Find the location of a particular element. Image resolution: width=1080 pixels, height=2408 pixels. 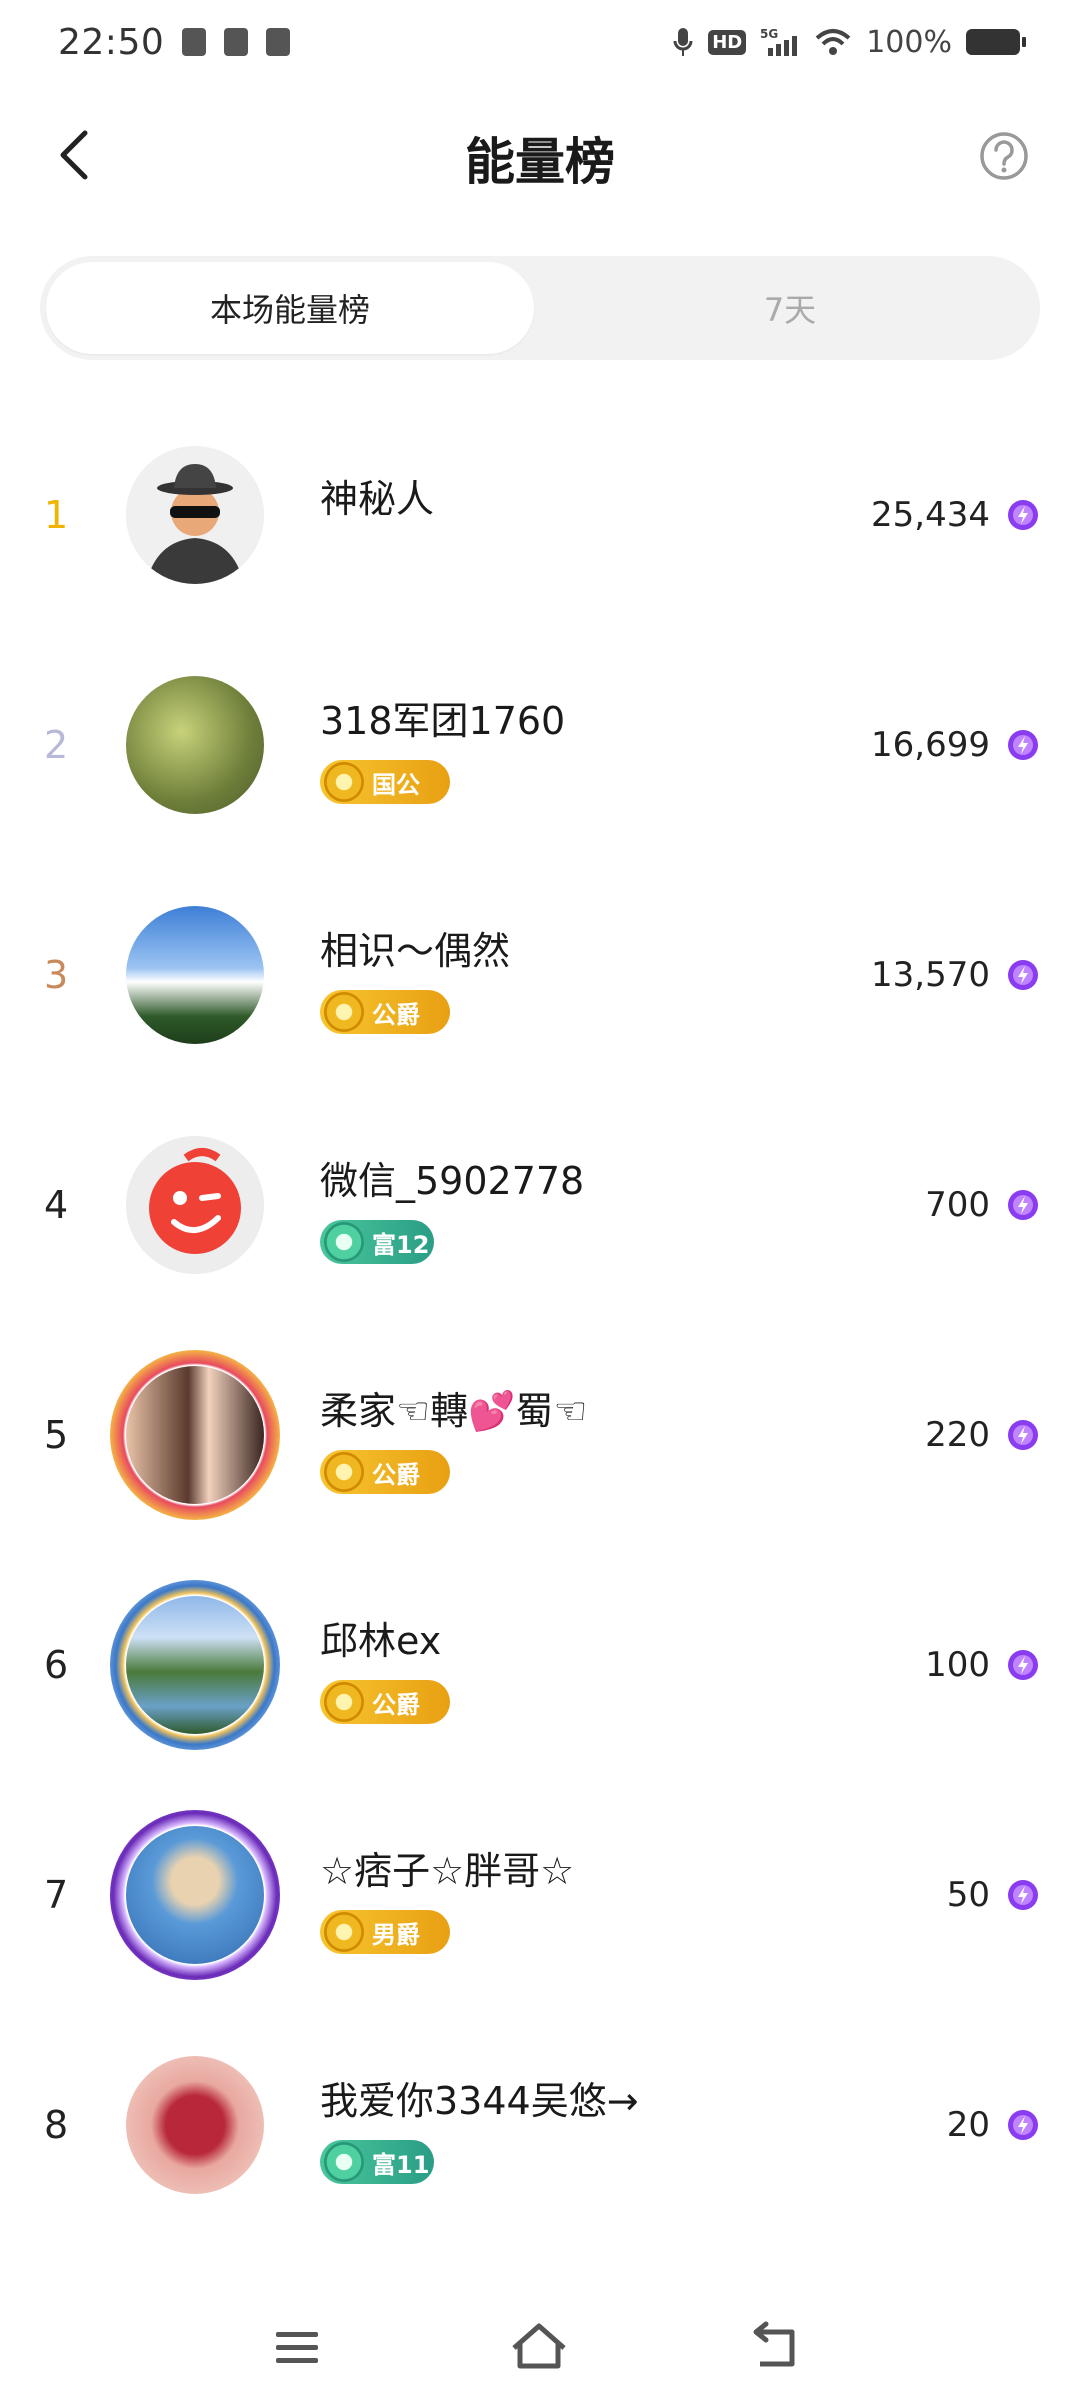

ranking-row: 8 我爱你3344吴悠→ 富11 20 is located at coordinates (540, 2125).